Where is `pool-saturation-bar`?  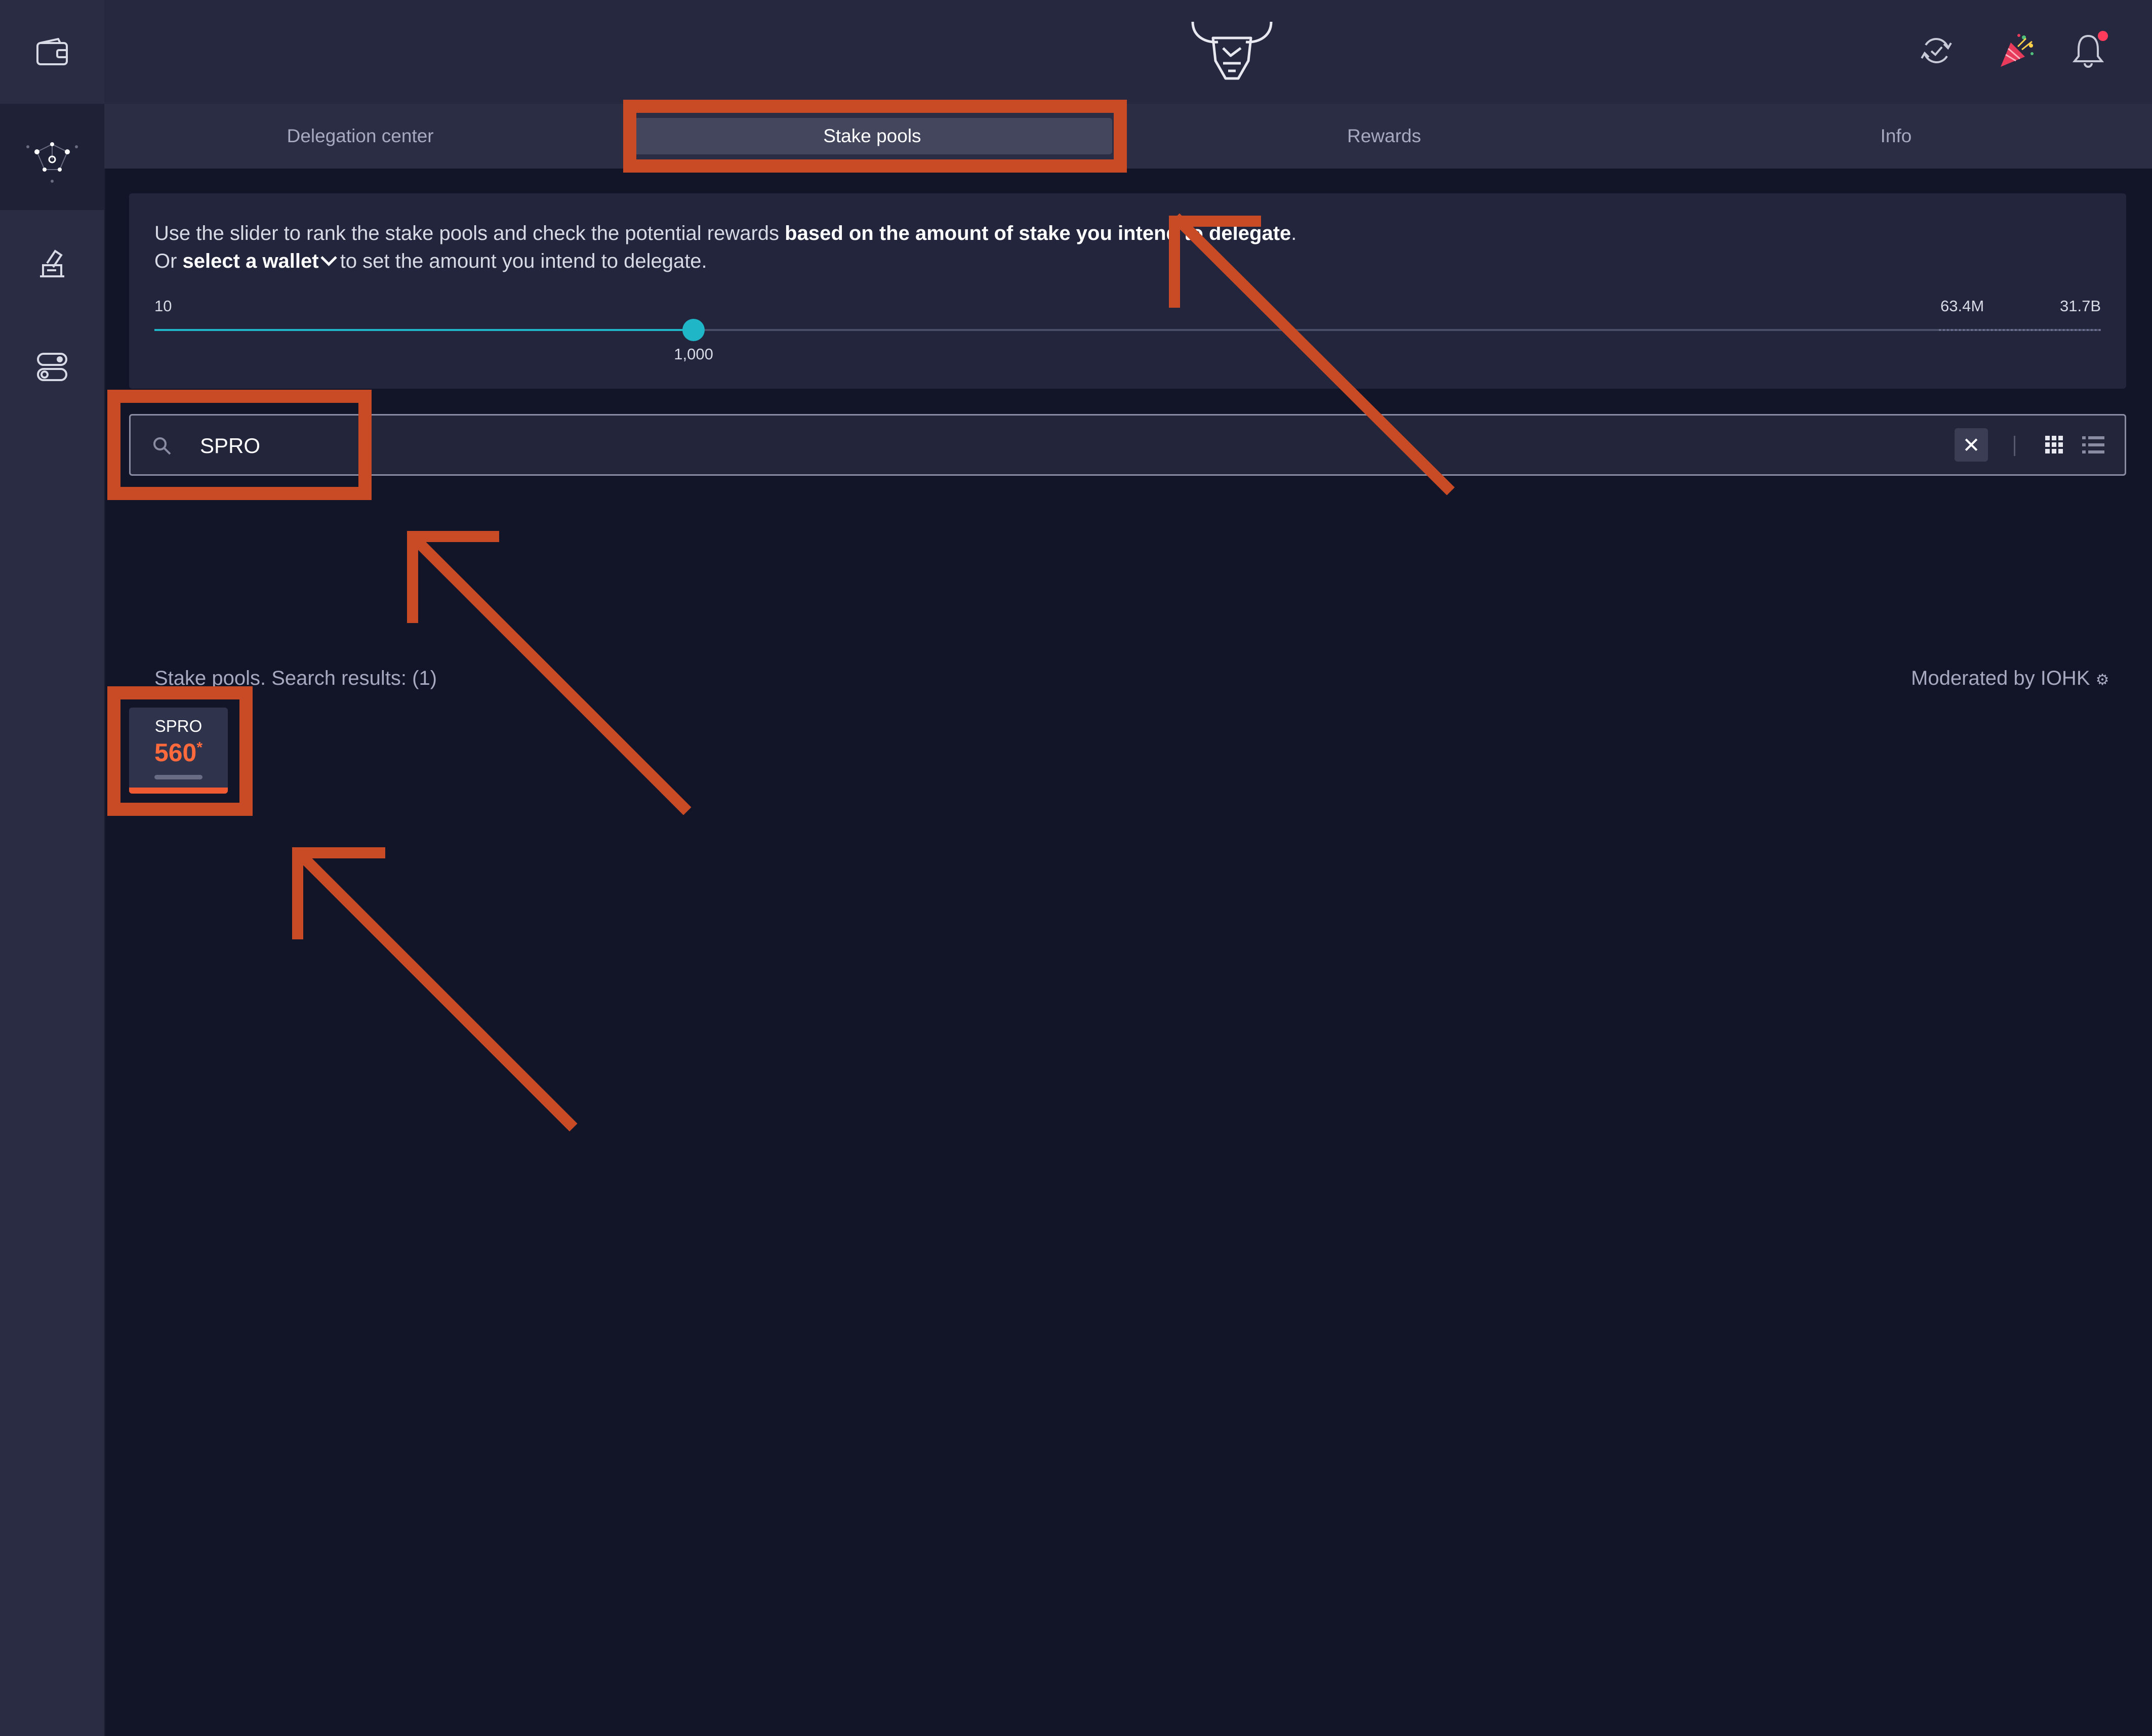
pool-saturation-bar is located at coordinates (178, 777).